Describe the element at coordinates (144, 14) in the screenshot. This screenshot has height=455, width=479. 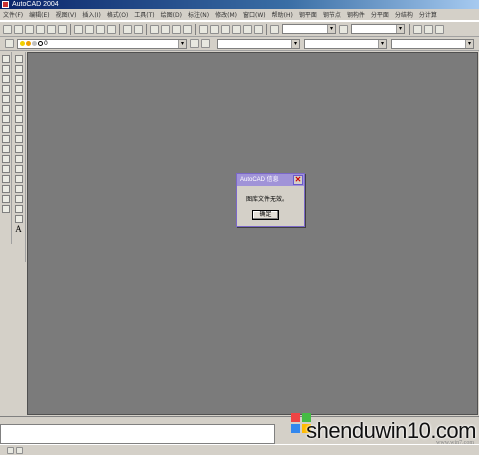
I see `menu-tools: 工具(T)` at that location.